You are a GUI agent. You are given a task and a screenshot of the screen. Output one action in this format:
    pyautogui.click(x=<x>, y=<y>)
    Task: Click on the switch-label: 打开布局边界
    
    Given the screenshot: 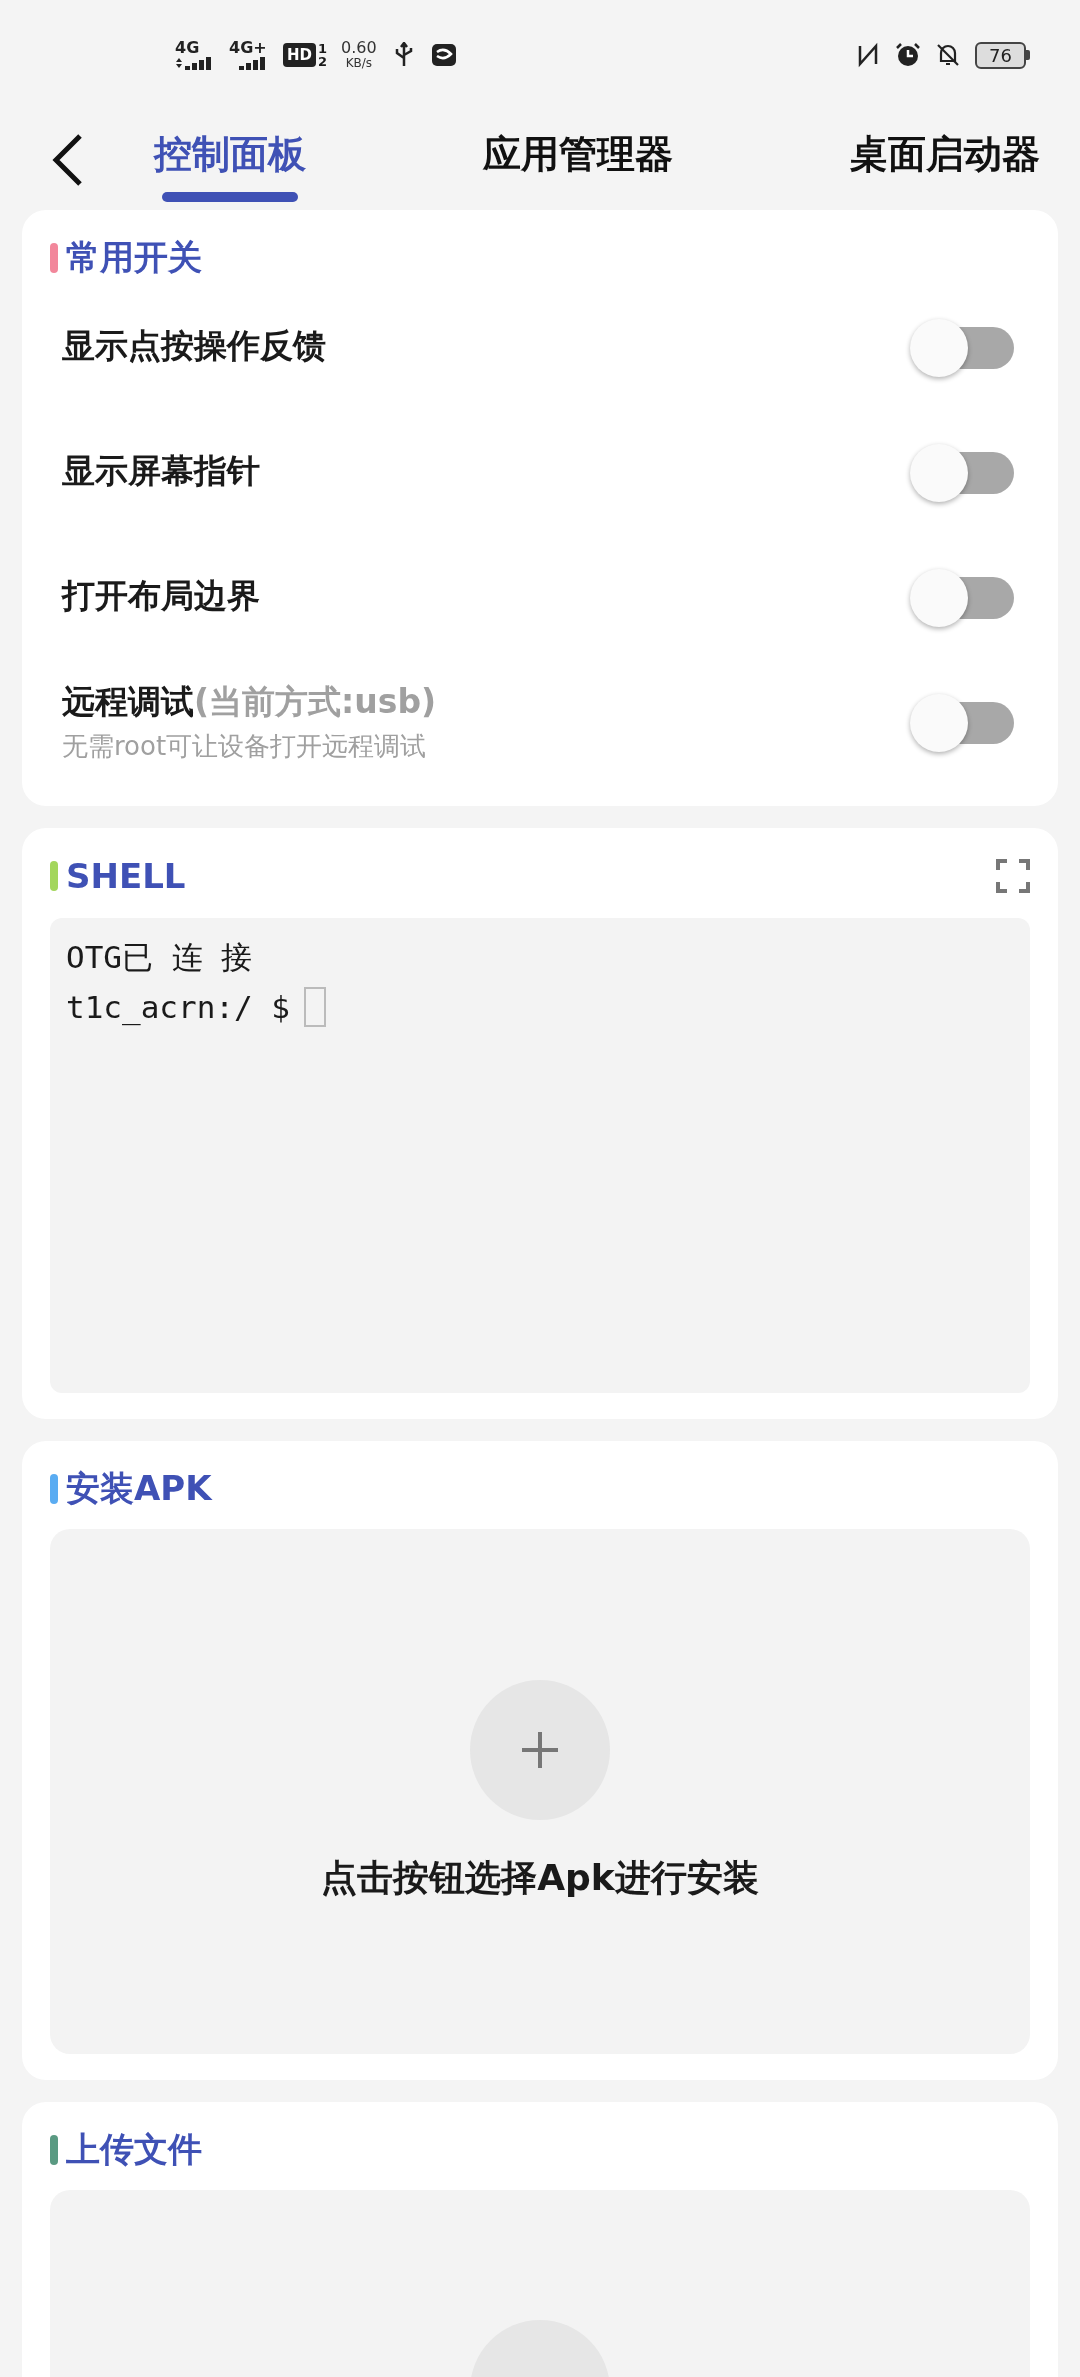 What is the action you would take?
    pyautogui.click(x=161, y=596)
    